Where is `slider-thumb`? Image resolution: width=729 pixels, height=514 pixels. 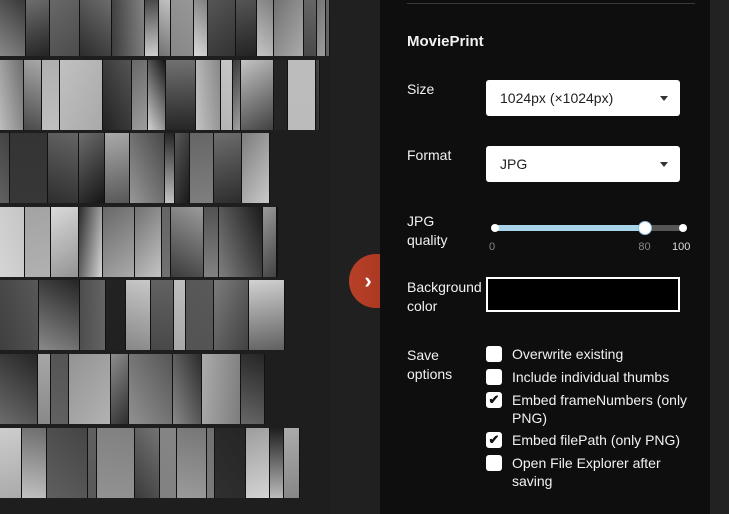 slider-thumb is located at coordinates (645, 228).